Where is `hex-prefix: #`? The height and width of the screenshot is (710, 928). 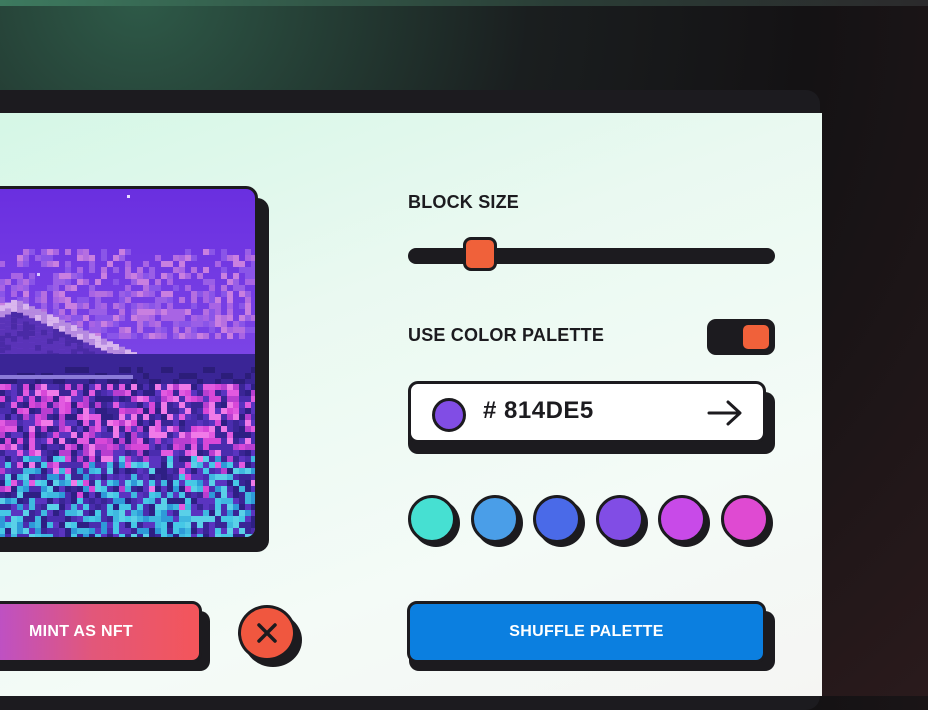 hex-prefix: # is located at coordinates (490, 410).